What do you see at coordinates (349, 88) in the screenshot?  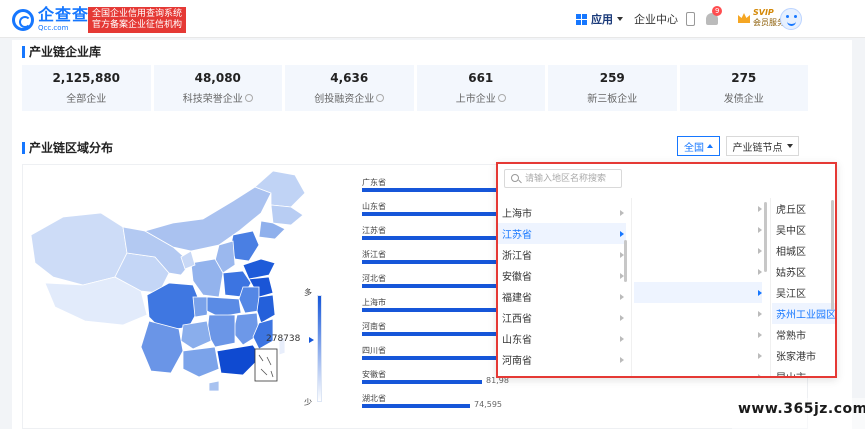 I see `stat-card: 4,636 创投融资企业` at bounding box center [349, 88].